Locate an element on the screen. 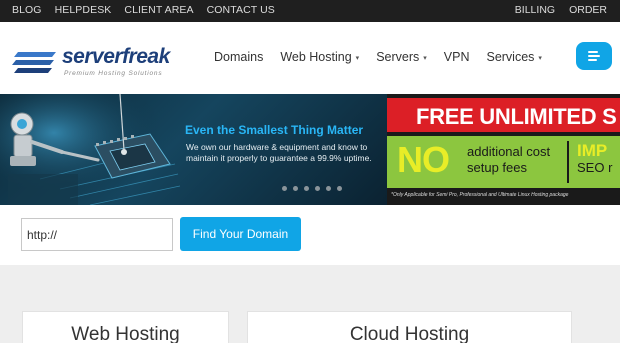 The height and width of the screenshot is (343, 620). nav-label: Domains is located at coordinates (239, 57).